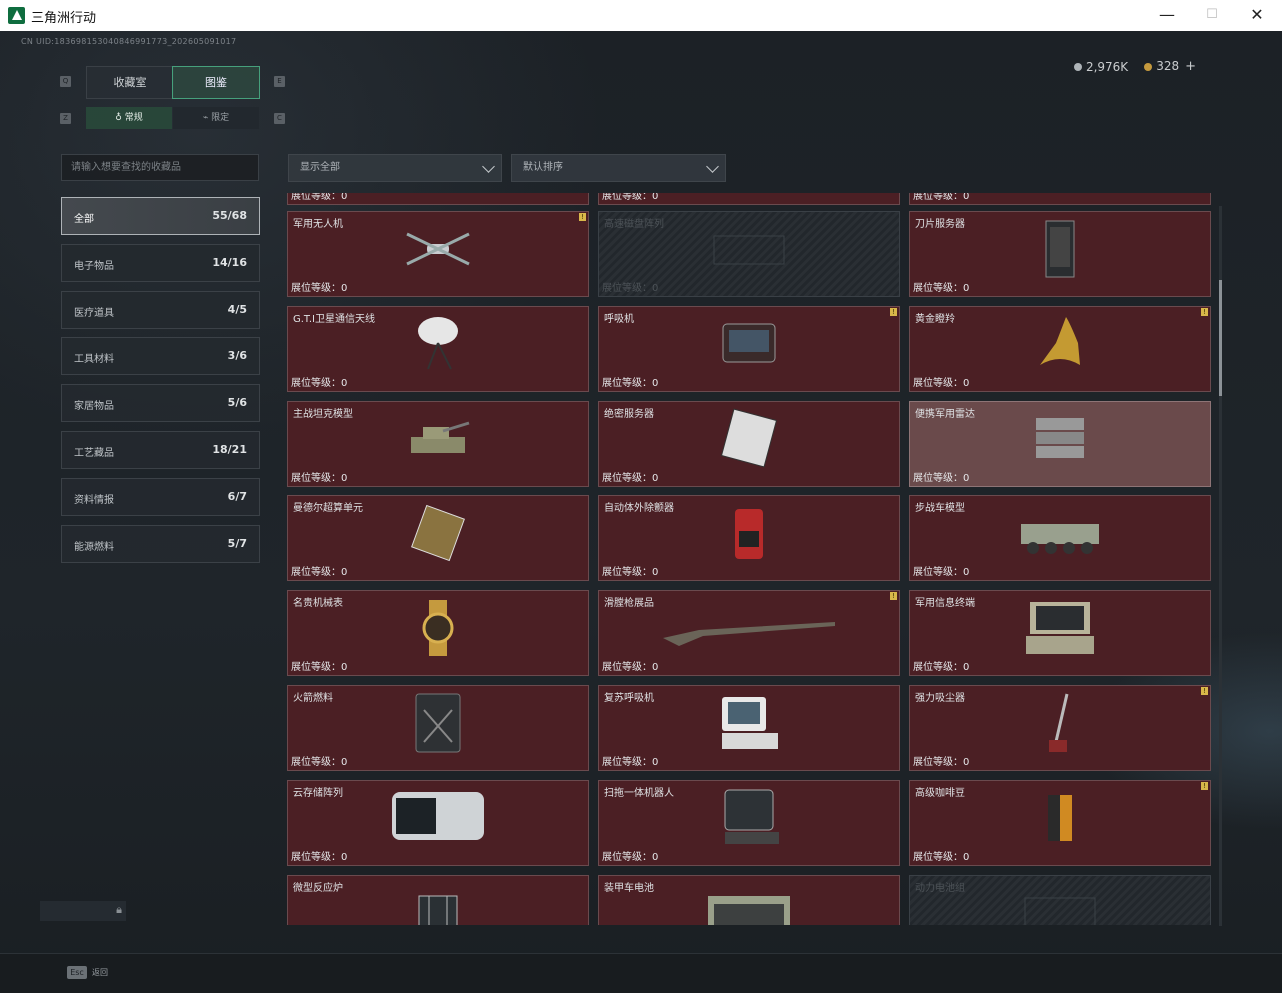 This screenshot has height=993, width=1282. Describe the element at coordinates (160, 356) in the screenshot. I see `category-item: 工具材料 3/6` at that location.